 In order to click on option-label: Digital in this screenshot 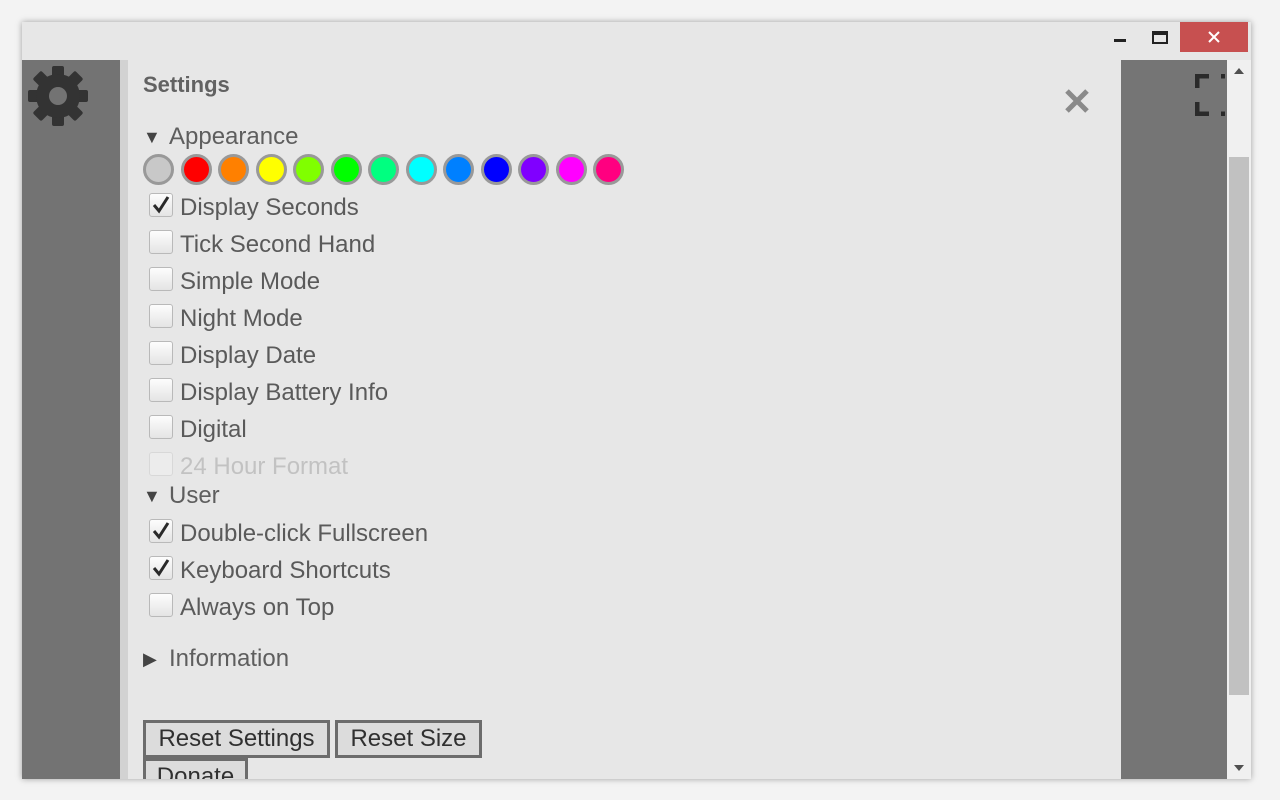, I will do `click(213, 429)`.